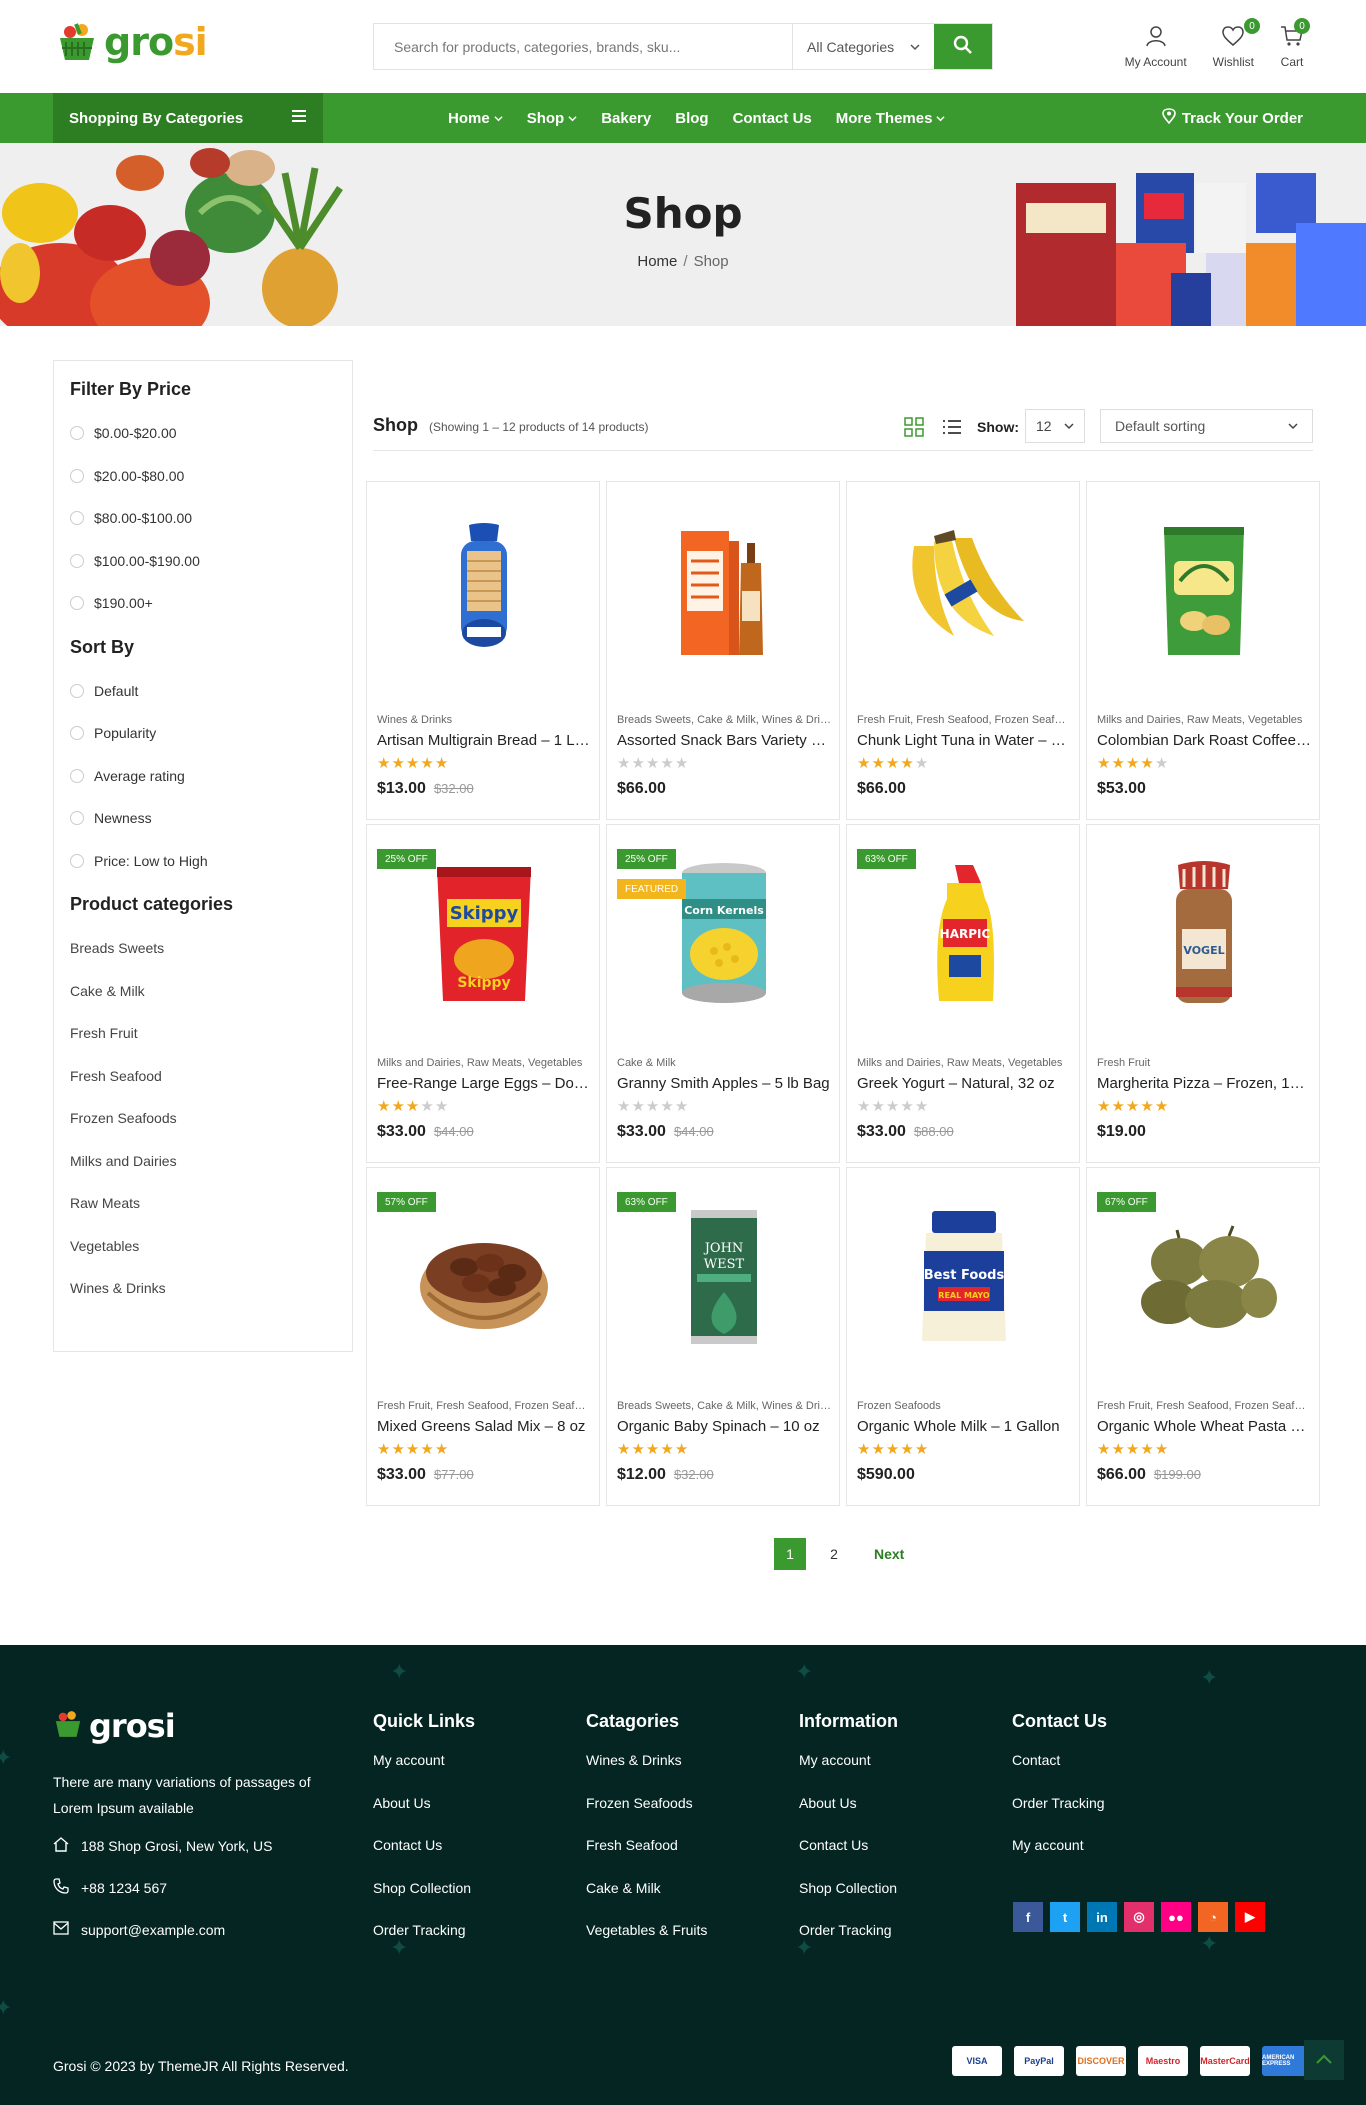 The height and width of the screenshot is (2105, 1366). What do you see at coordinates (203, 561) in the screenshot?
I see `price-filter-option: $100.00-$190.00` at bounding box center [203, 561].